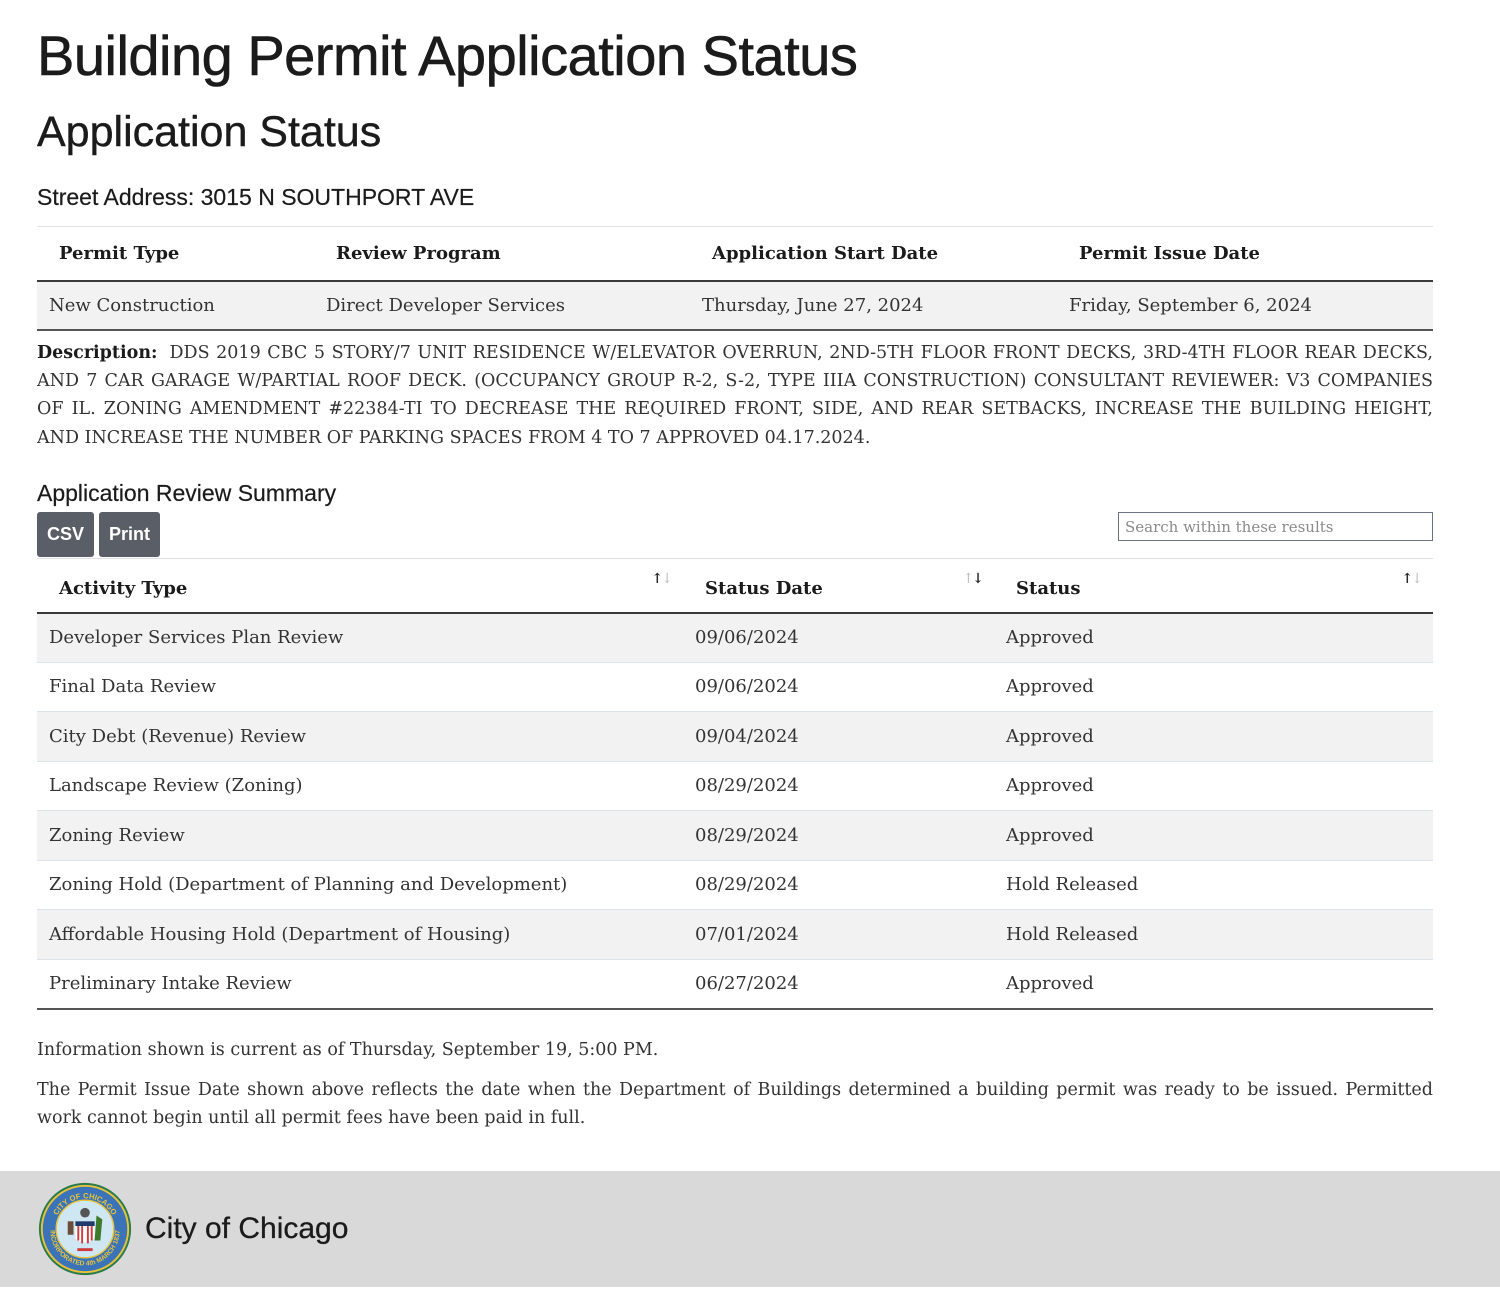 This screenshot has height=1294, width=1500. What do you see at coordinates (256, 197) in the screenshot?
I see `street-address: Street Address: 3015 N SOUTHPORT AVE` at bounding box center [256, 197].